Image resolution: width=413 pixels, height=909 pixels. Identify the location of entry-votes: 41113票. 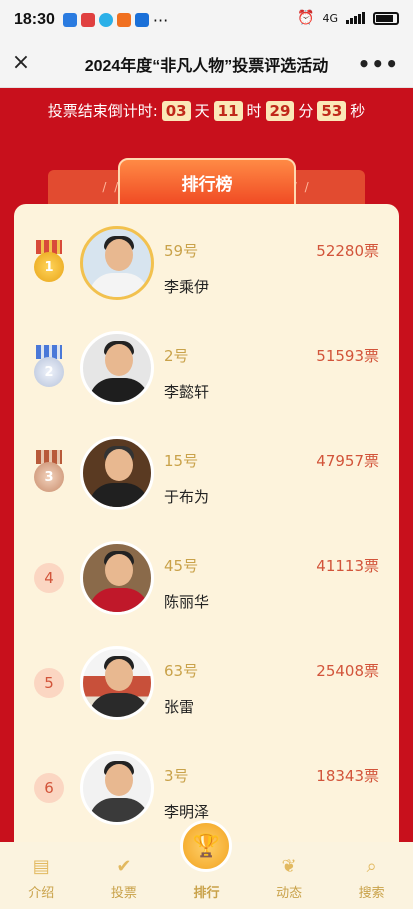
(347, 566).